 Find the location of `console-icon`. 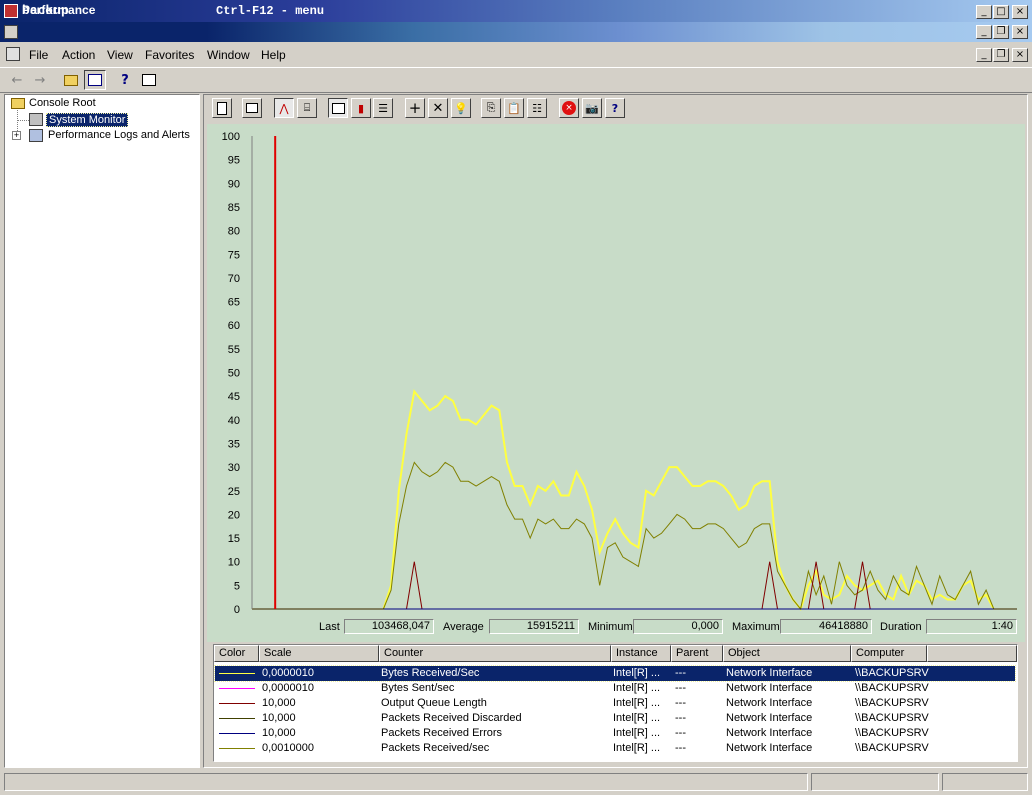

console-icon is located at coordinates (13, 54).